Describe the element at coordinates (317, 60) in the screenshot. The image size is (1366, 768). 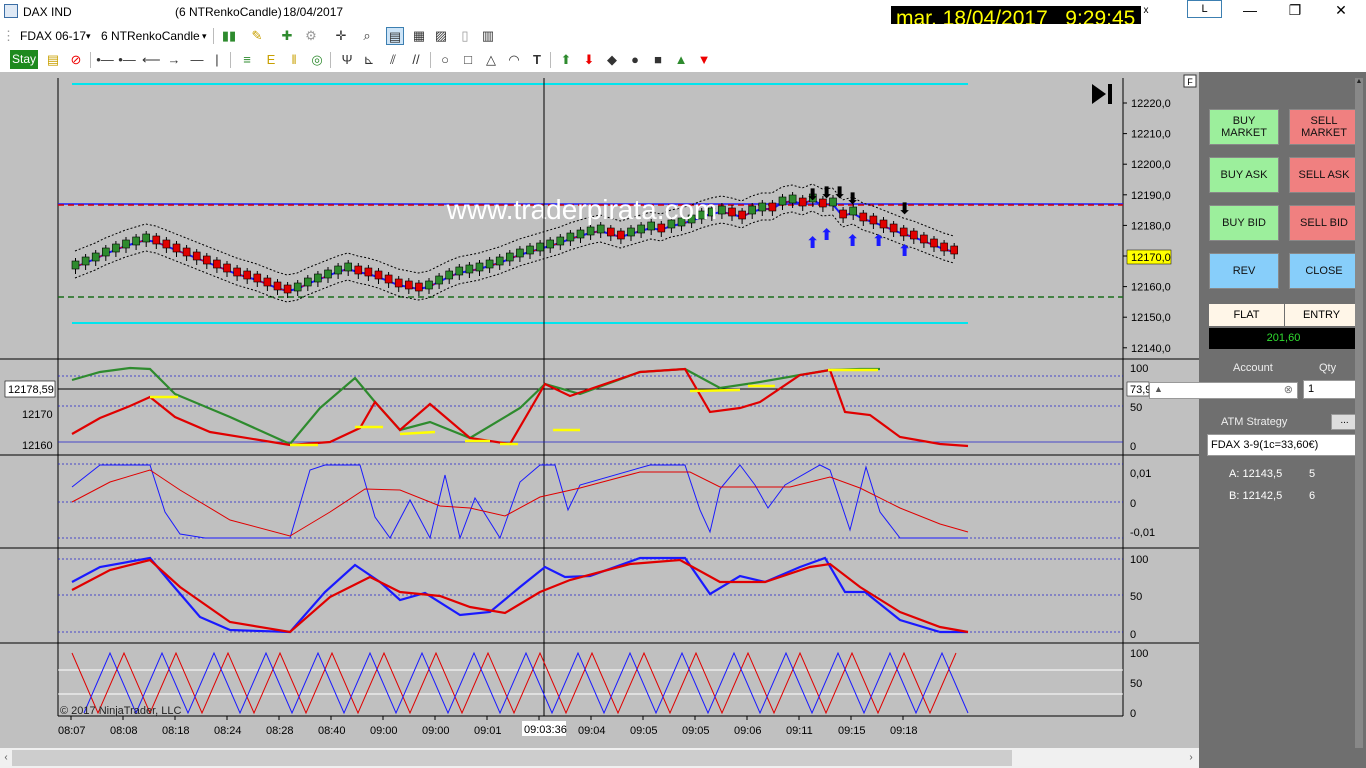
I see `fib-circle-icon: ◎` at that location.